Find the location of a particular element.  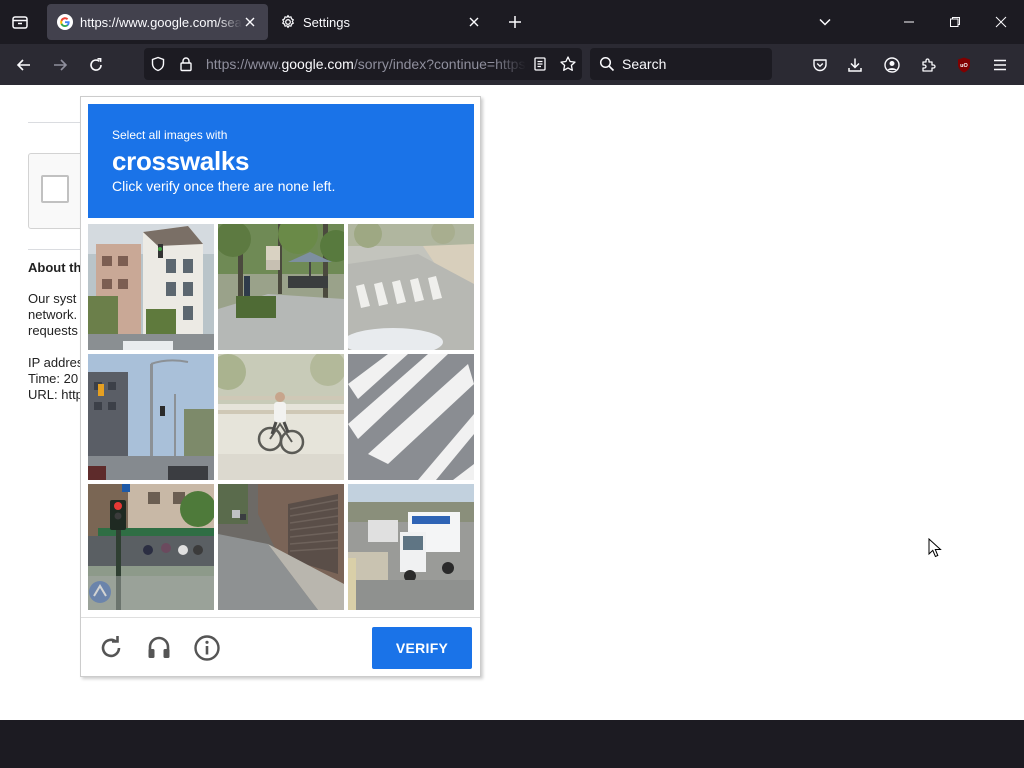

lock-icon is located at coordinates (186, 64).